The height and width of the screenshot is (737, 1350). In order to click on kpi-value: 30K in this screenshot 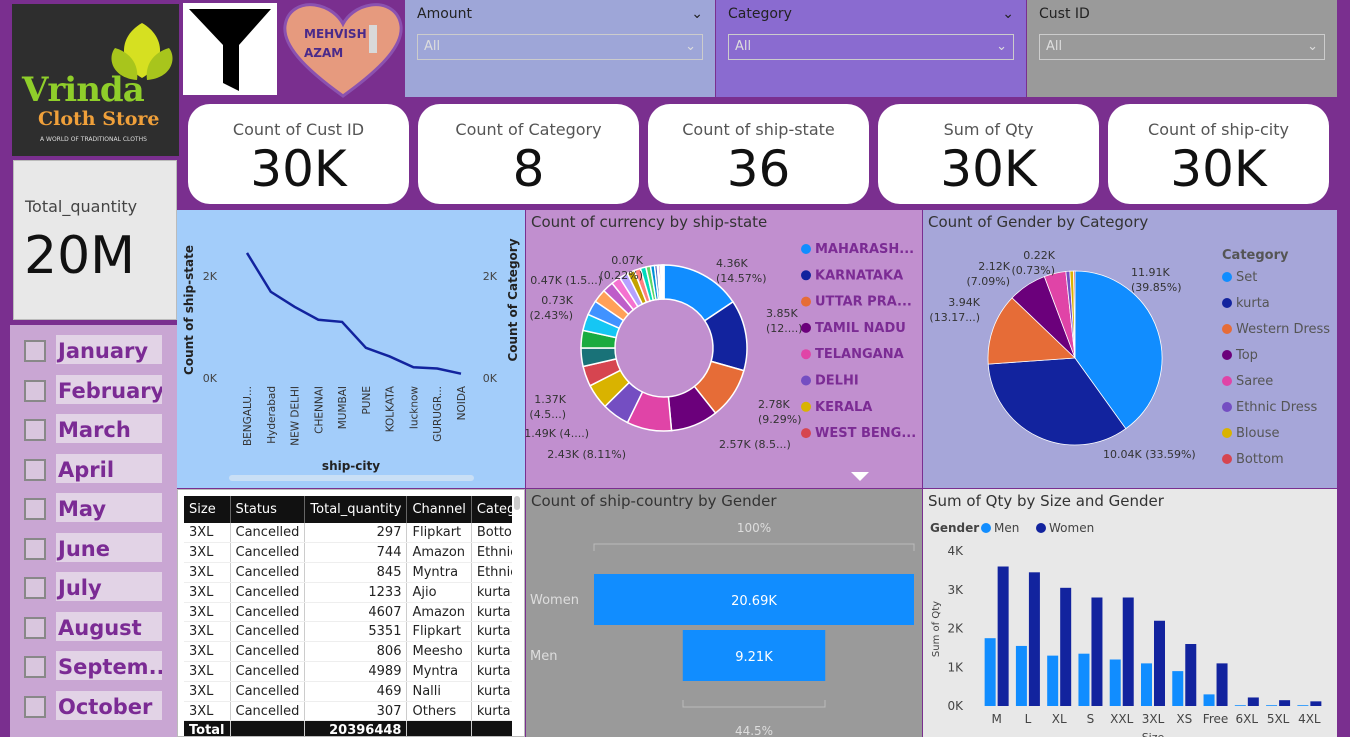, I will do `click(298, 169)`.